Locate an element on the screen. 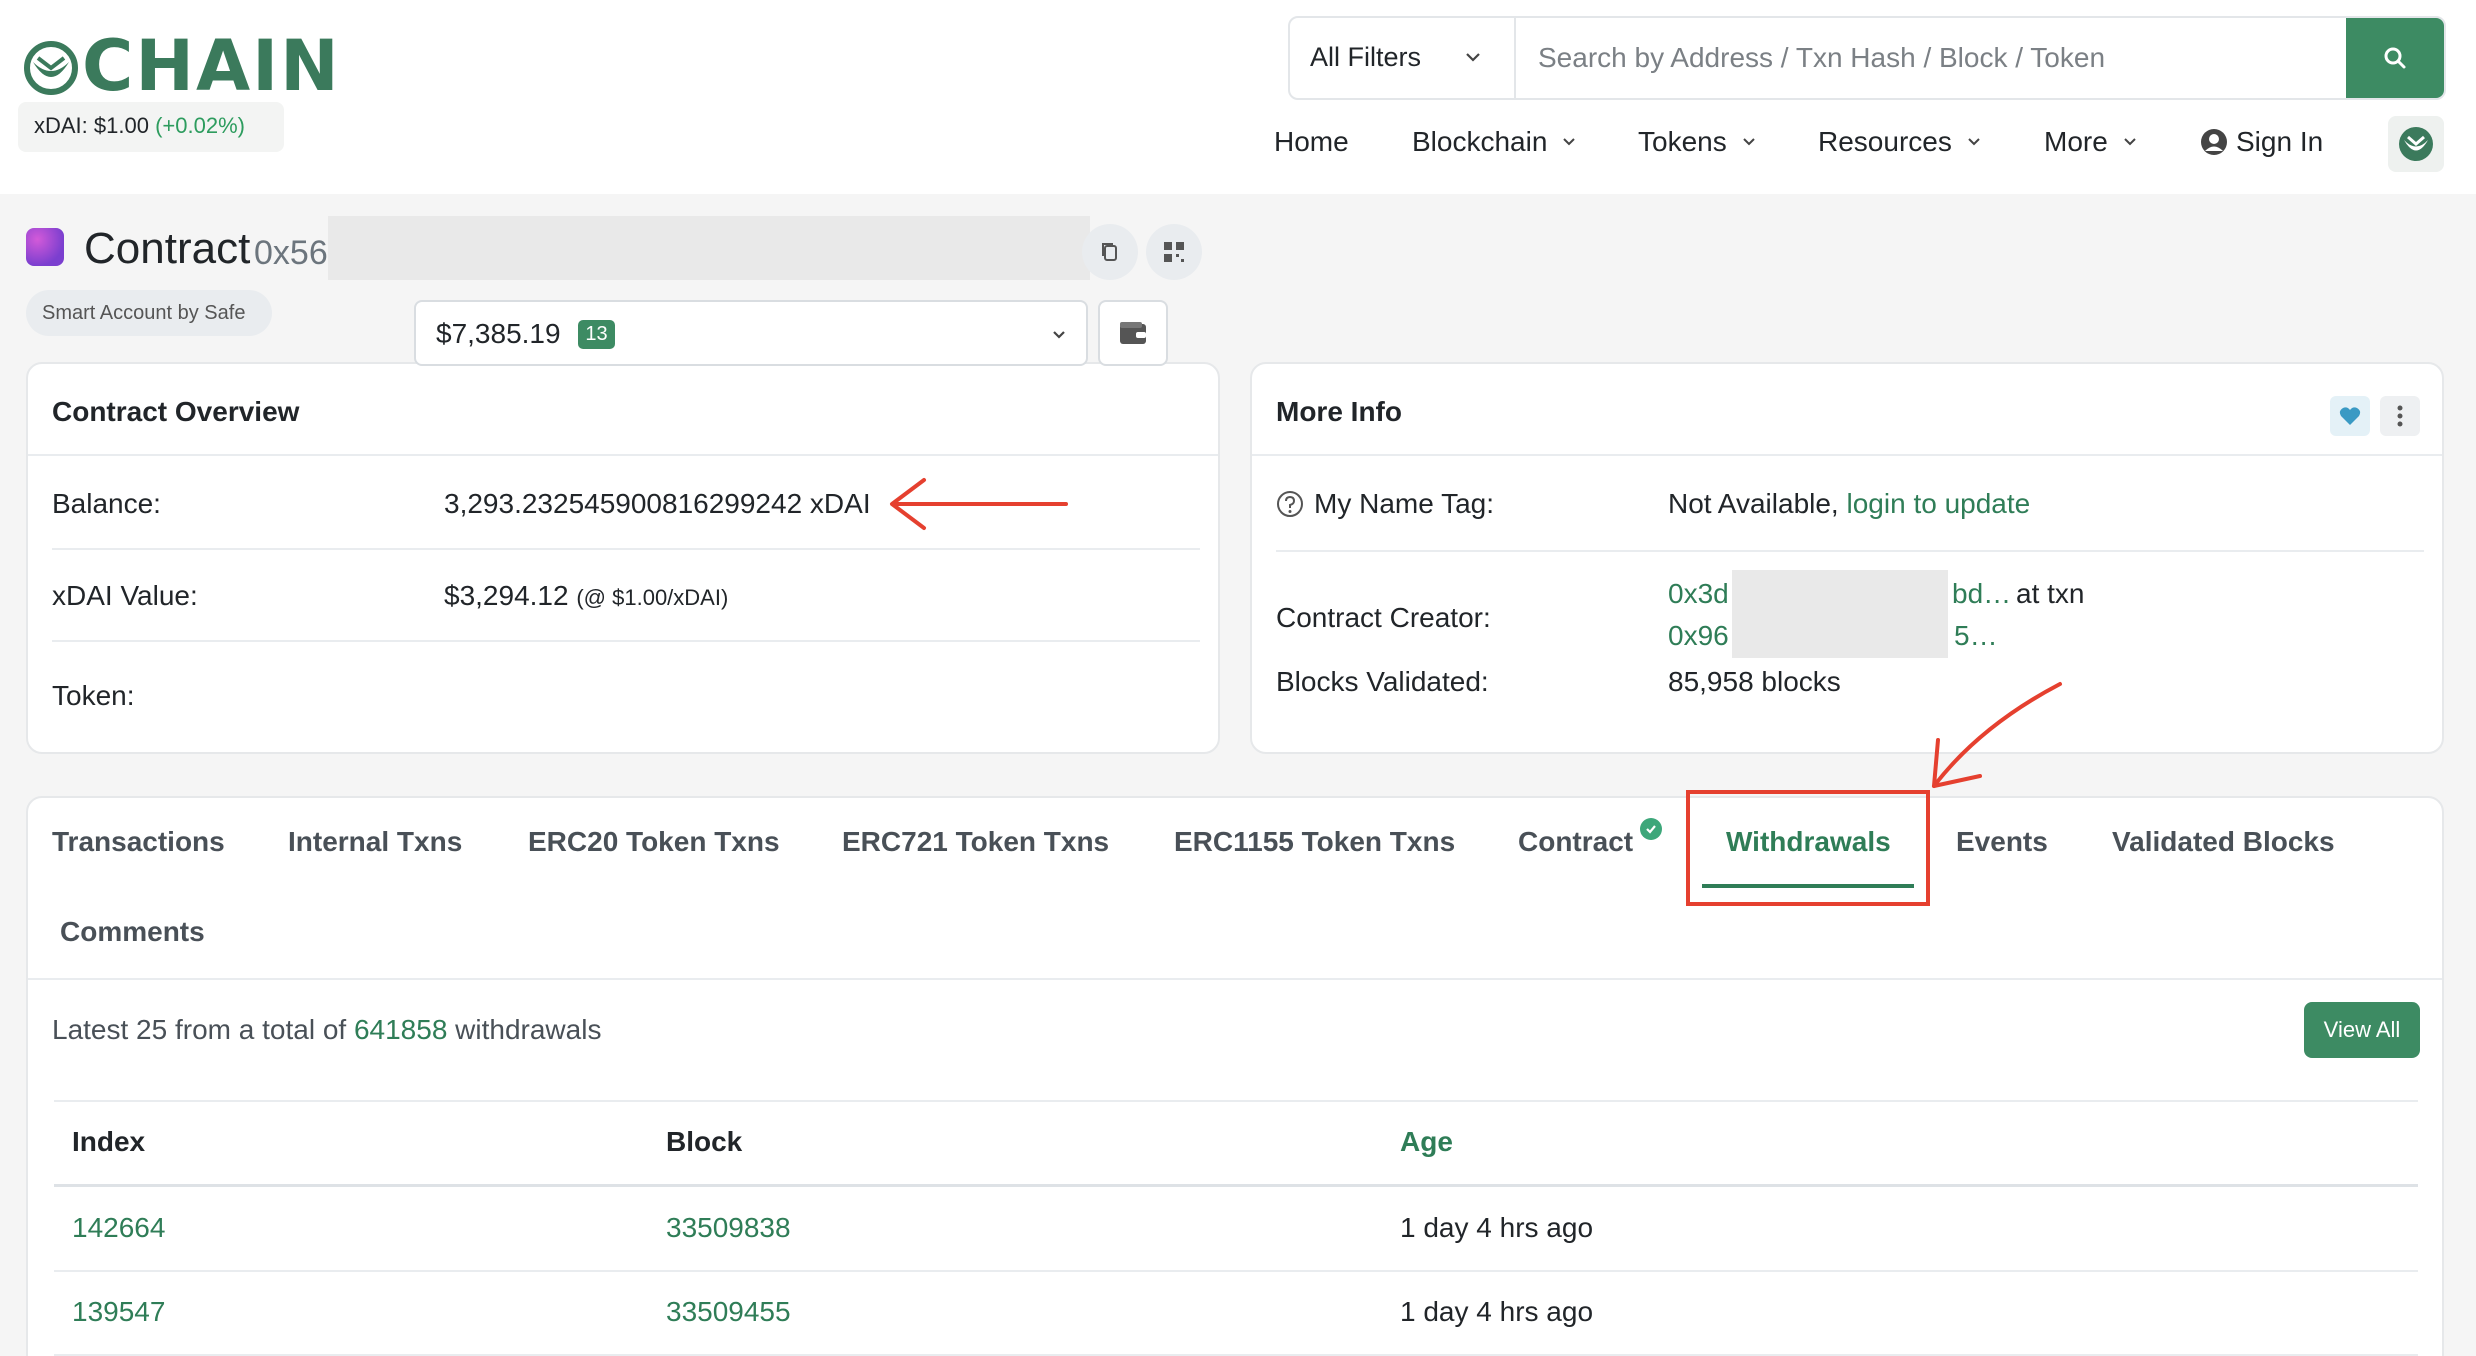 This screenshot has width=2476, height=1356. view-all-button: View All is located at coordinates (2362, 1030).